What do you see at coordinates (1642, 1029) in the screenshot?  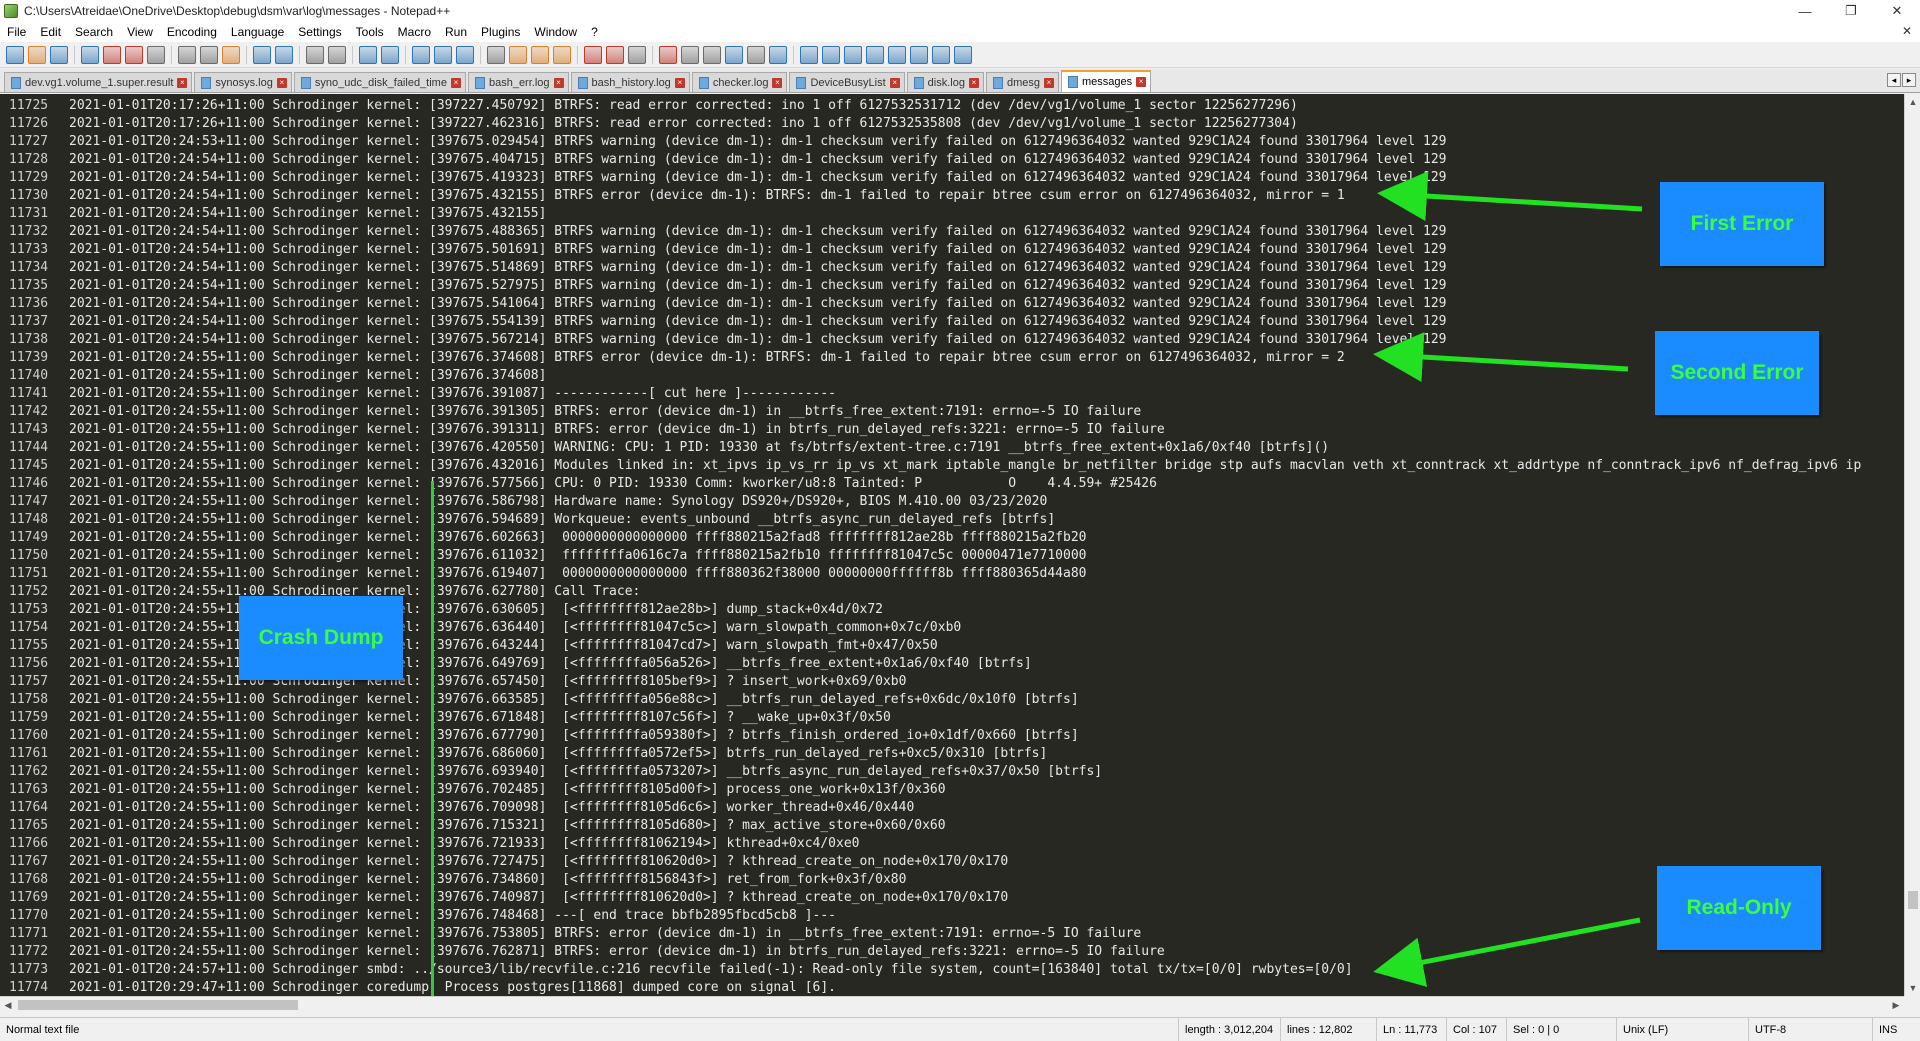 I see `status-eol: Unix (LF)` at bounding box center [1642, 1029].